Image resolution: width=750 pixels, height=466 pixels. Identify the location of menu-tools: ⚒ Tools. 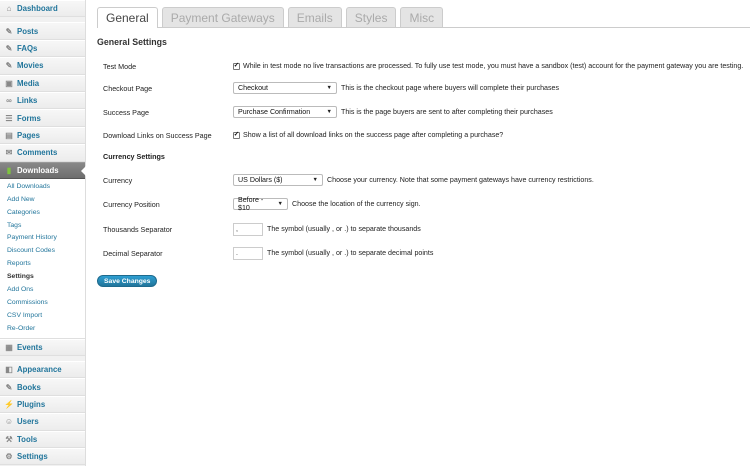
(42, 439).